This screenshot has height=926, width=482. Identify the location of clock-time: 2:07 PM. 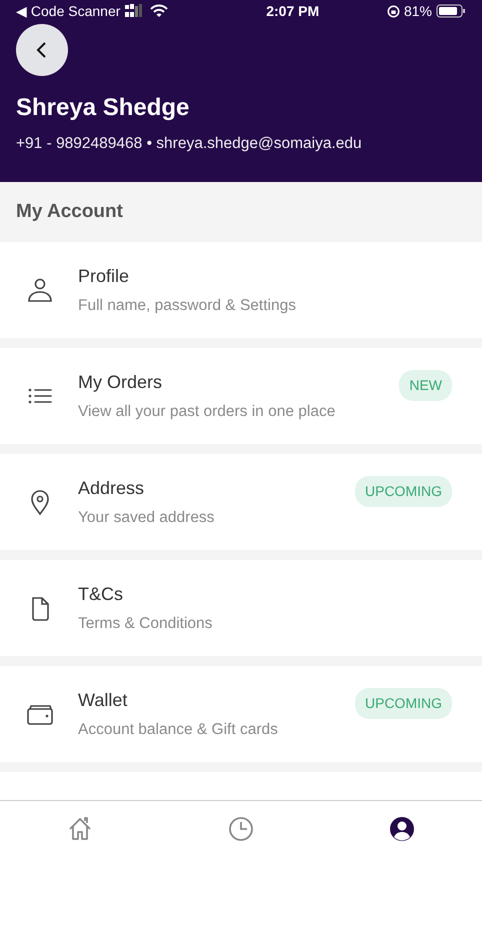
(292, 11).